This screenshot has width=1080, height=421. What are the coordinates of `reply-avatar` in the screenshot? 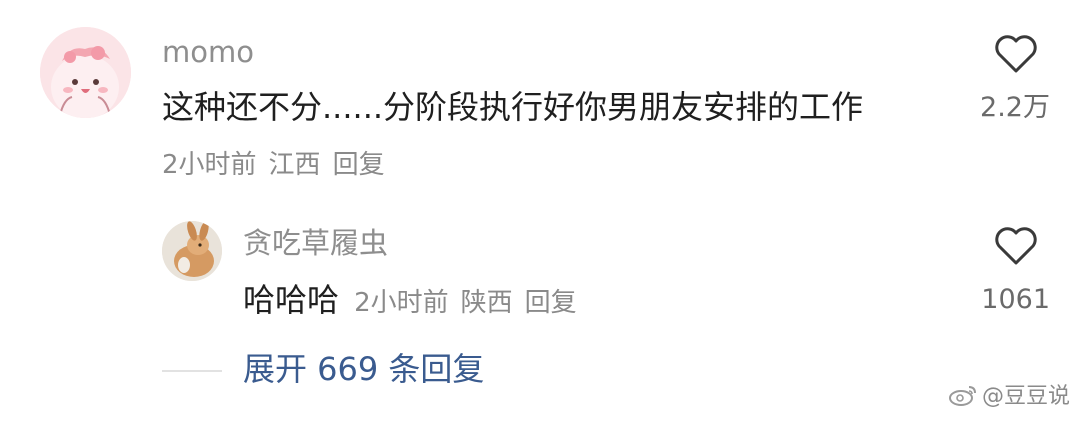 It's located at (192, 251).